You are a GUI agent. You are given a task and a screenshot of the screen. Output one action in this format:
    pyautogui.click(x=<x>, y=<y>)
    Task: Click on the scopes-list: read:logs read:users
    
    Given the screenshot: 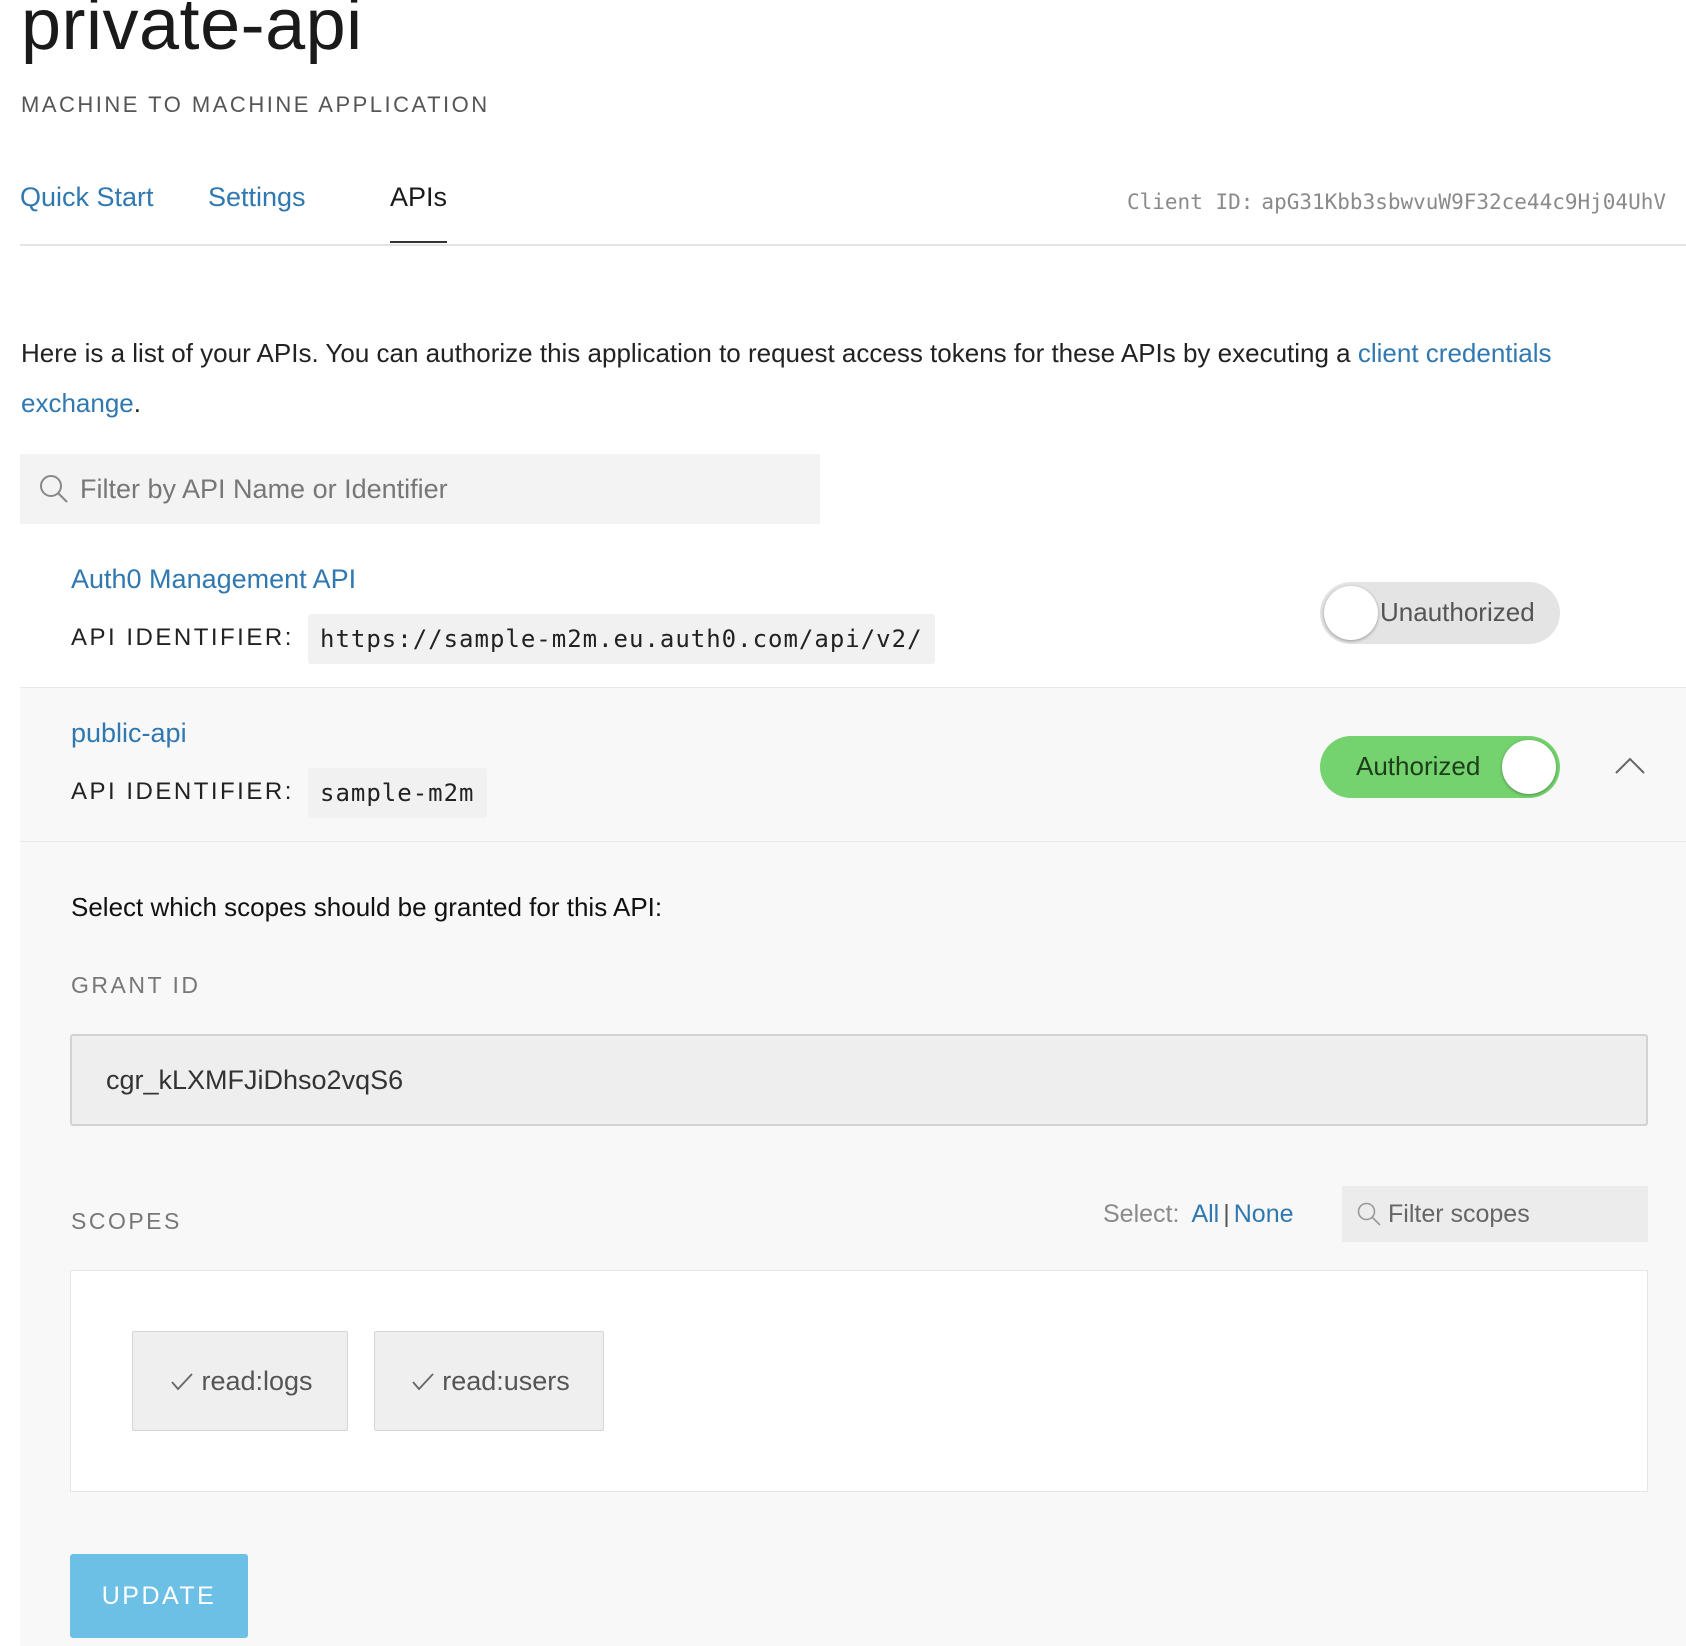 What is the action you would take?
    pyautogui.click(x=859, y=1381)
    